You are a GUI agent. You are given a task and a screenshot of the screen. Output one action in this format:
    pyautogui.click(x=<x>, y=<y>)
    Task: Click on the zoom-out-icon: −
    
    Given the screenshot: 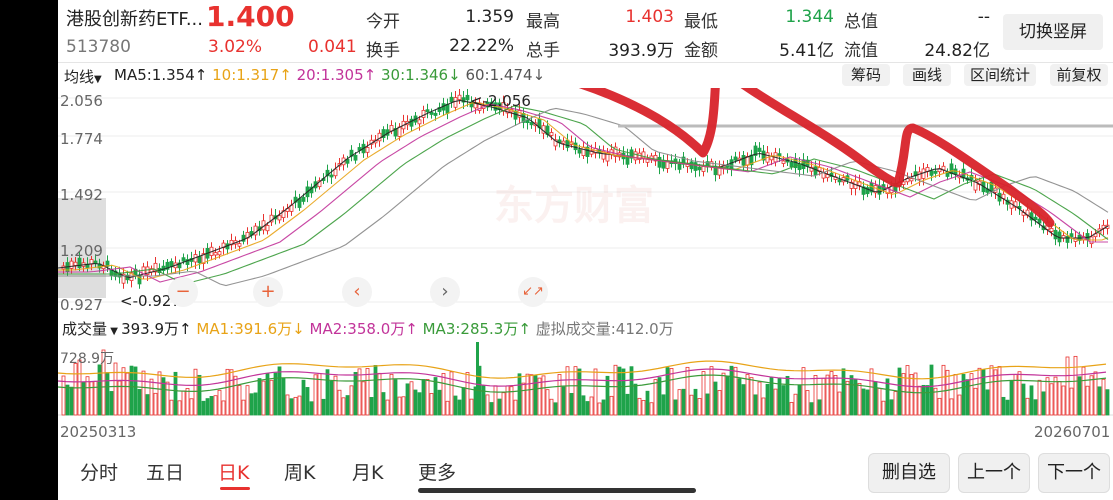 What is the action you would take?
    pyautogui.click(x=183, y=292)
    